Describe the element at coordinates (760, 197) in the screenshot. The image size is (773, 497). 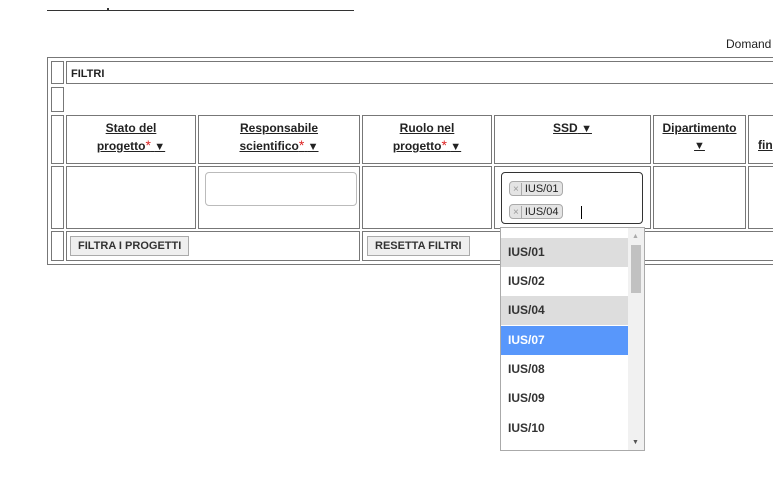
I see `fin-filter-cell` at that location.